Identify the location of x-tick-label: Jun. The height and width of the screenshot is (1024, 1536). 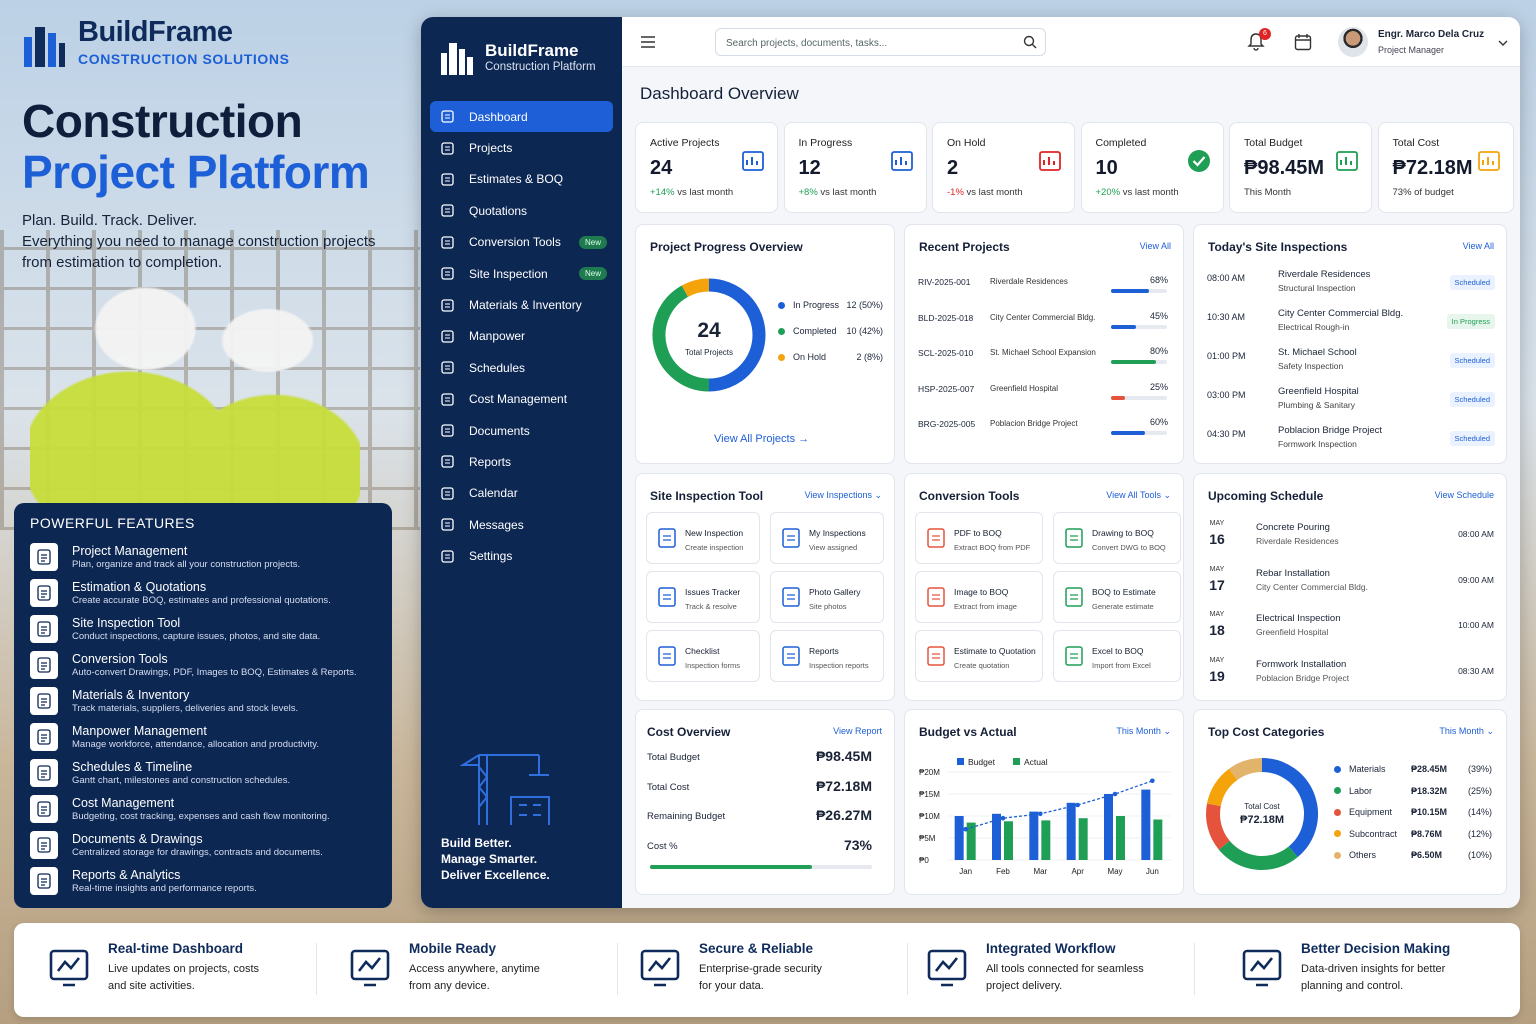
(1152, 871).